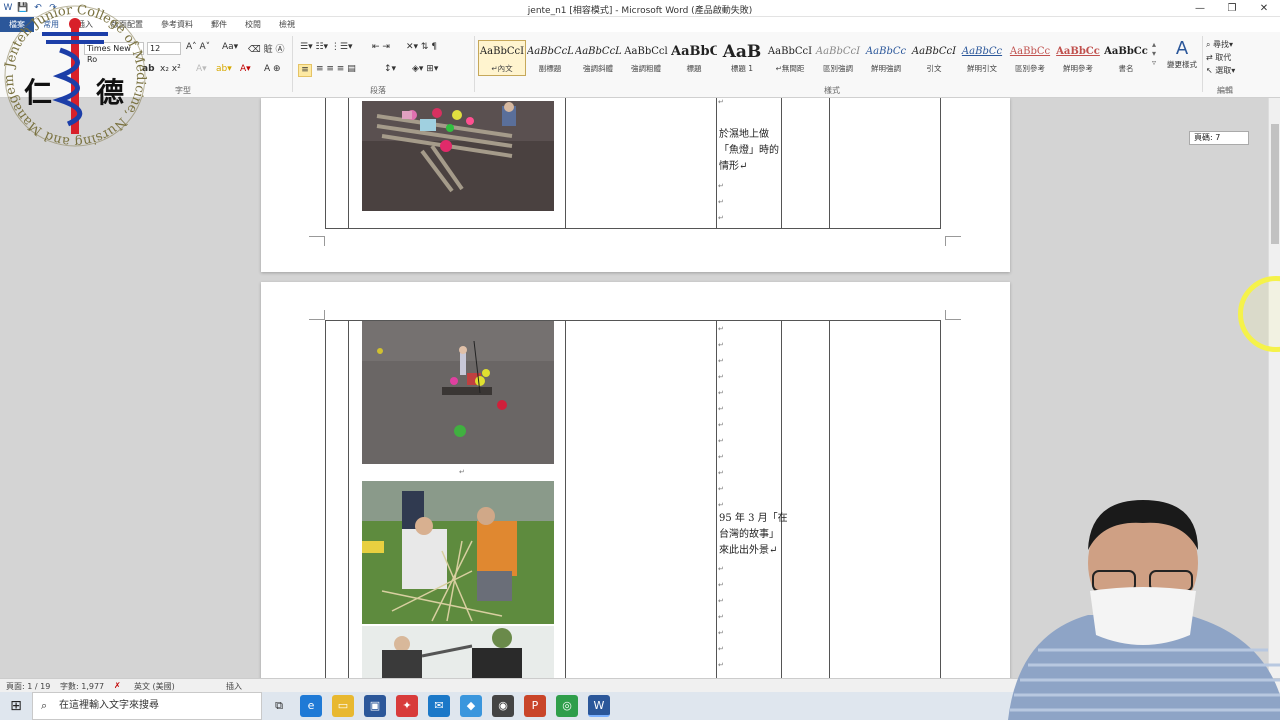  I want to click on minimize-button: —, so click(1200, 8).